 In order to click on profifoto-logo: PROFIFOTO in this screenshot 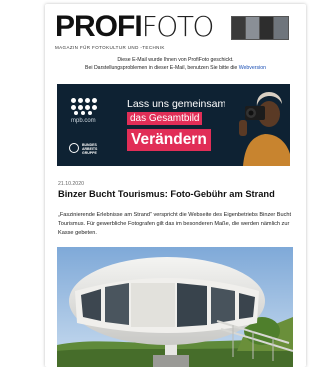, I will do `click(135, 27)`.